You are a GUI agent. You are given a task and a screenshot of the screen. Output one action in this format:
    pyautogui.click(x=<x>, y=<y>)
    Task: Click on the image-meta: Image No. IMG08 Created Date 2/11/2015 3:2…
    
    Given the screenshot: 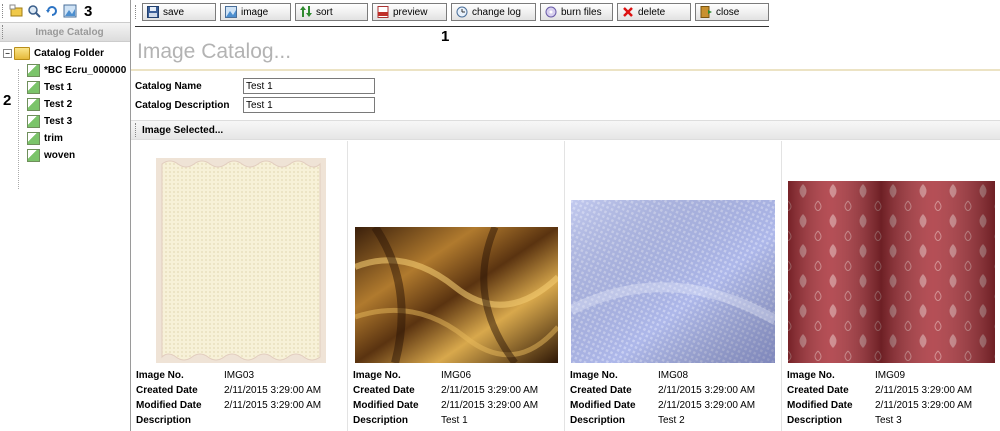 What is the action you would take?
    pyautogui.click(x=663, y=398)
    